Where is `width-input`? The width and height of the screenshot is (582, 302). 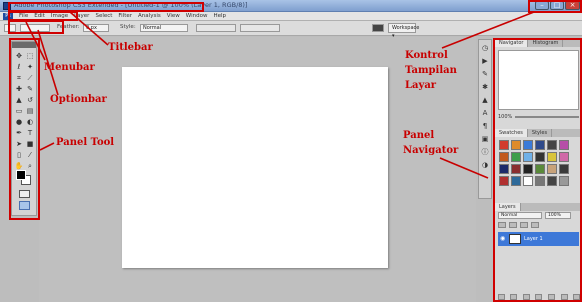
width-input is located at coordinates (216, 28).